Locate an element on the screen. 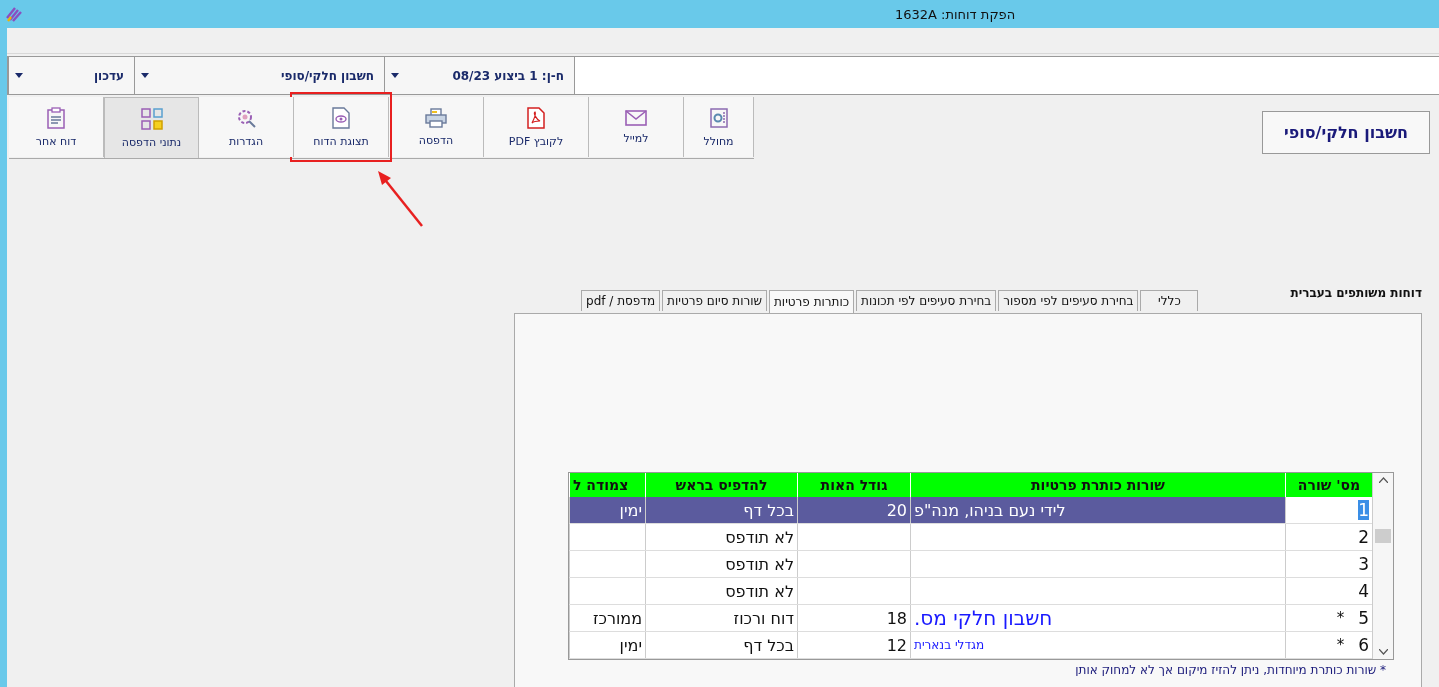 The height and width of the screenshot is (687, 1439). envelope-icon is located at coordinates (636, 117).